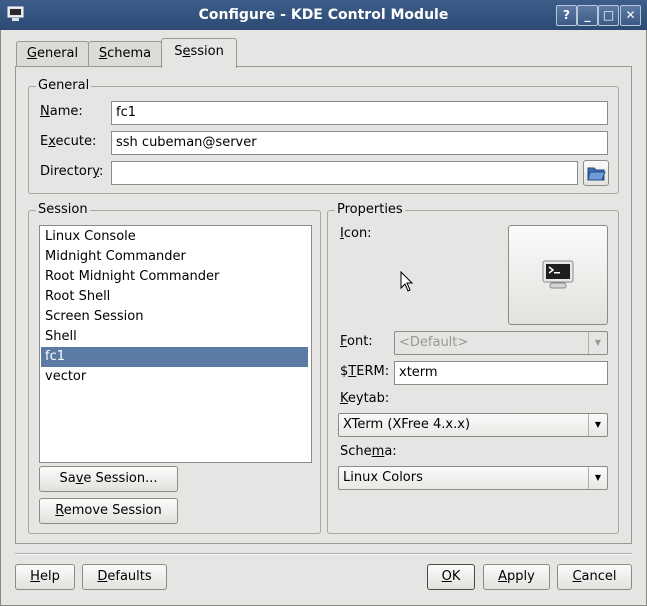 This screenshot has height=606, width=647. Describe the element at coordinates (356, 233) in the screenshot. I see `icon-label: Icon:` at that location.